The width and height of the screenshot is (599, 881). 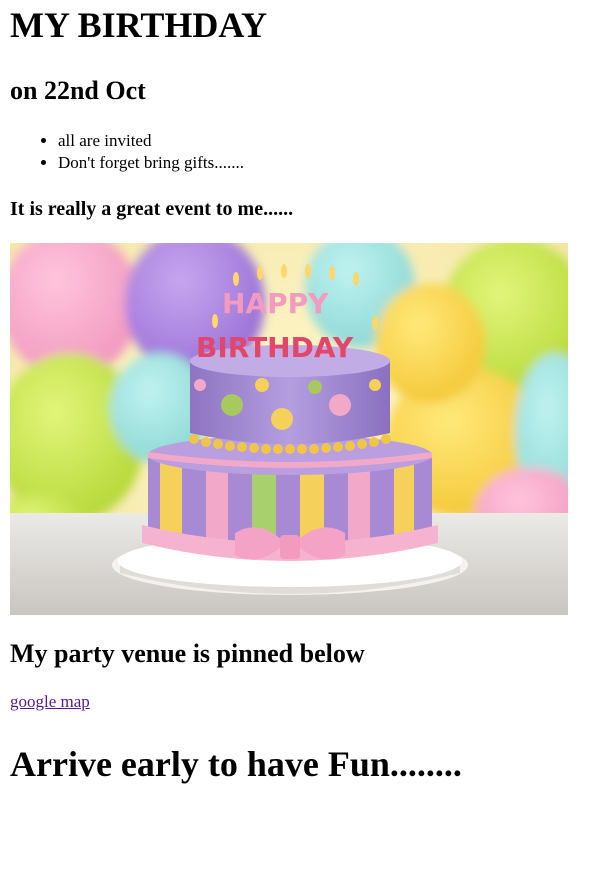 I want to click on cake-letters-top: HAPPY, so click(x=275, y=303).